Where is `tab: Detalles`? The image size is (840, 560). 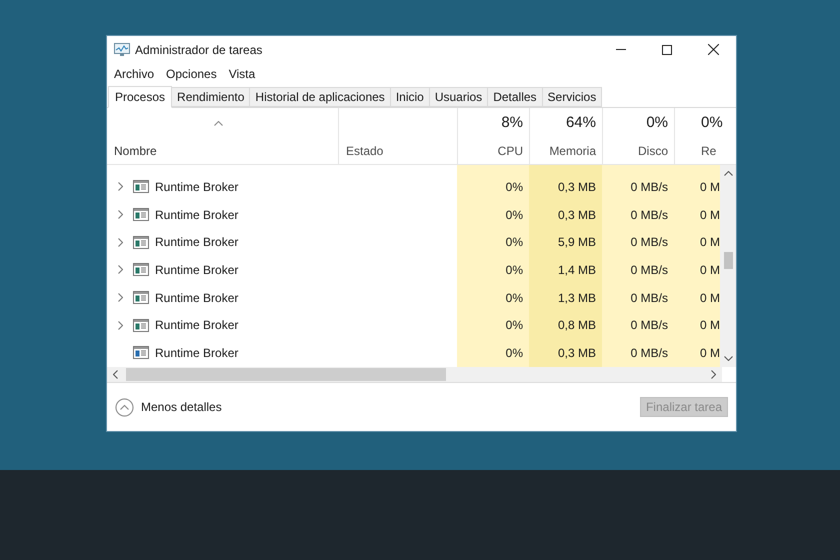 tab: Detalles is located at coordinates (515, 97).